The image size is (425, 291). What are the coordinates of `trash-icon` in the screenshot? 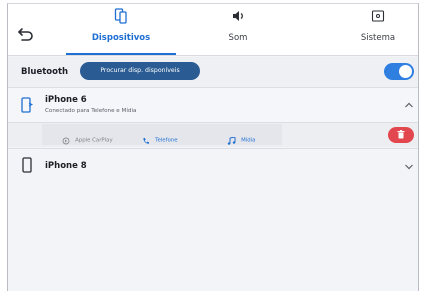 It's located at (401, 134).